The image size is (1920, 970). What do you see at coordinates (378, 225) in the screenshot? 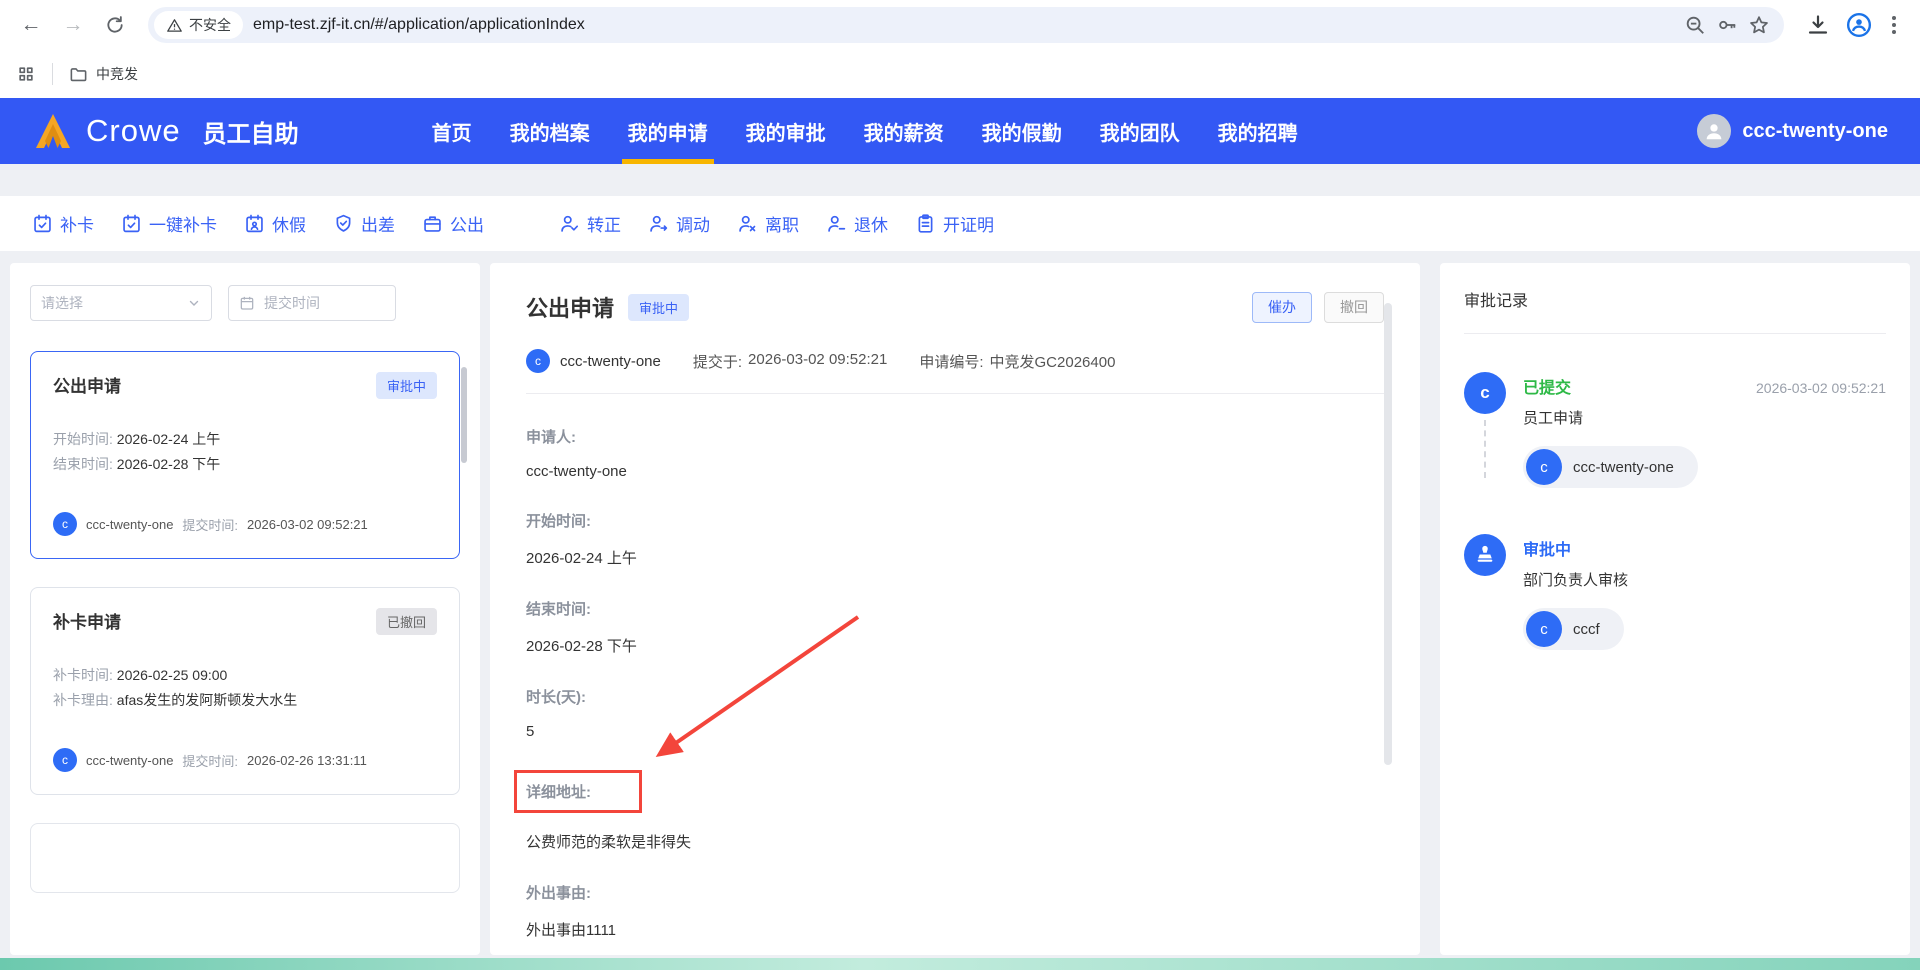
I see `action-label: 出差` at bounding box center [378, 225].